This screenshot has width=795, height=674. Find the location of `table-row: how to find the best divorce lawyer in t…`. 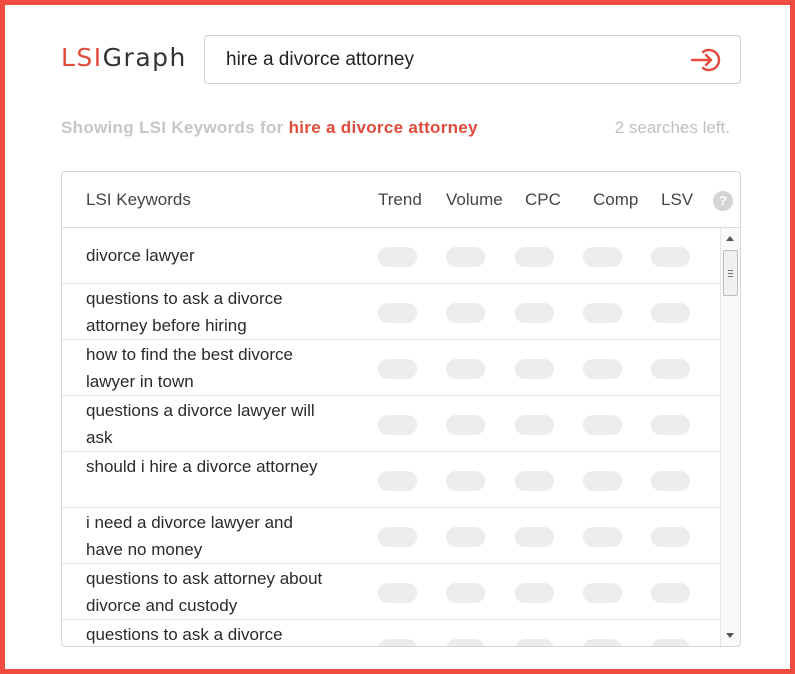

table-row: how to find the best divorce lawyer in t… is located at coordinates (391, 368).